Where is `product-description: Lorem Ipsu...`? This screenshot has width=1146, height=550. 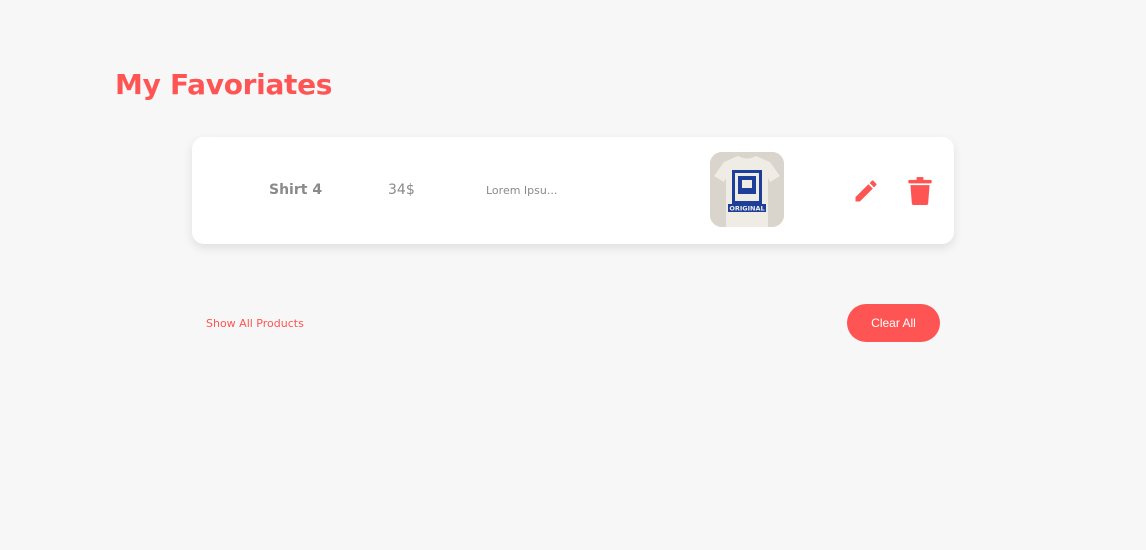 product-description: Lorem Ipsu... is located at coordinates (522, 190).